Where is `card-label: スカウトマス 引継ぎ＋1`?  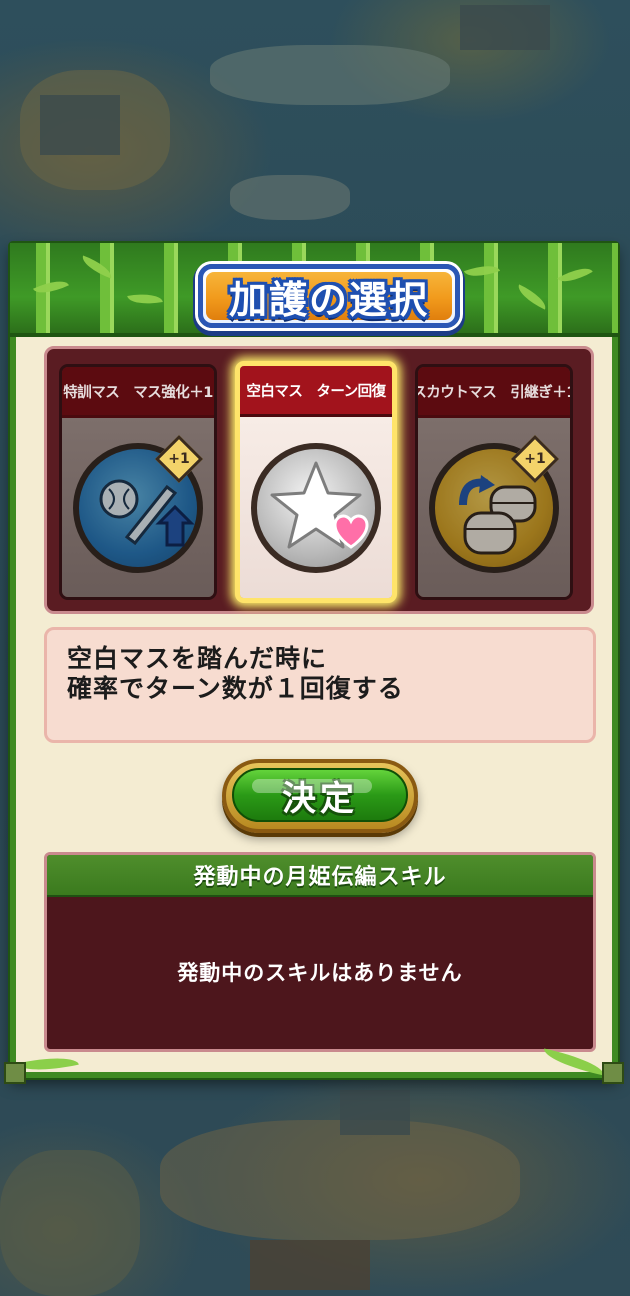
card-label: スカウトマス 引継ぎ＋1 is located at coordinates (494, 392).